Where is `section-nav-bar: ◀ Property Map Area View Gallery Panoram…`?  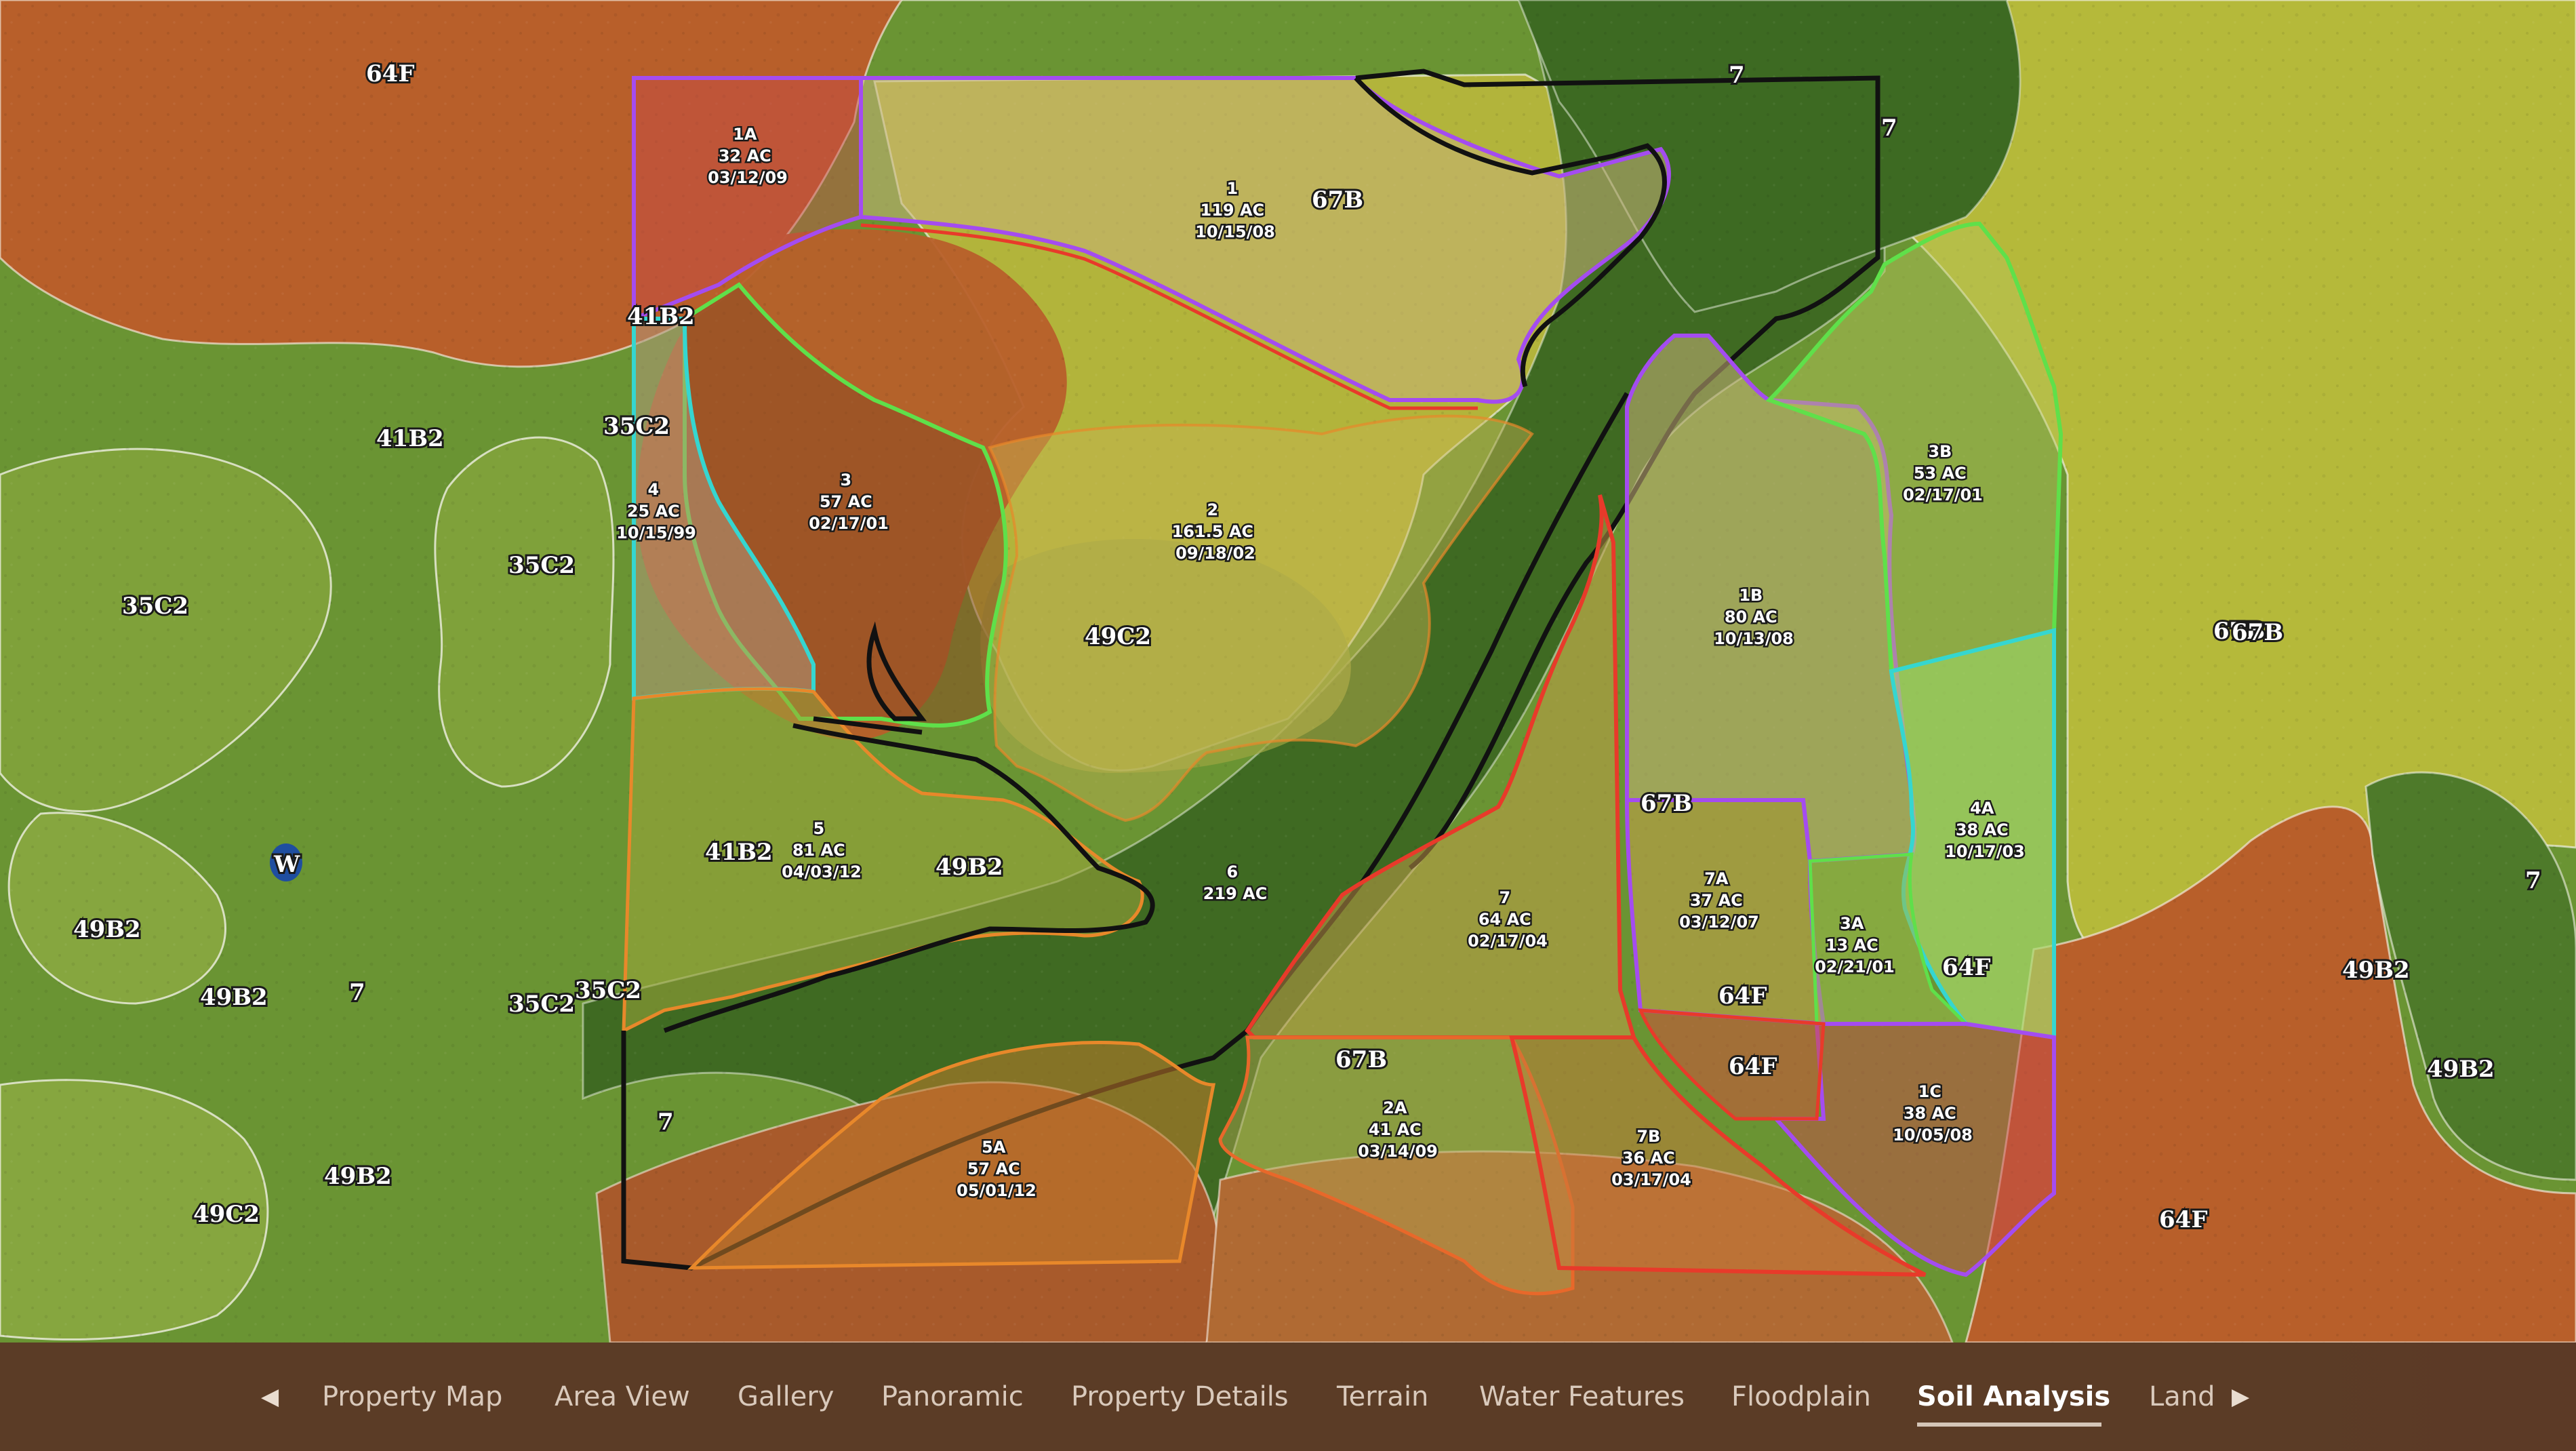
section-nav-bar: ◀ Property Map Area View Gallery Panoram… is located at coordinates (1288, 1397).